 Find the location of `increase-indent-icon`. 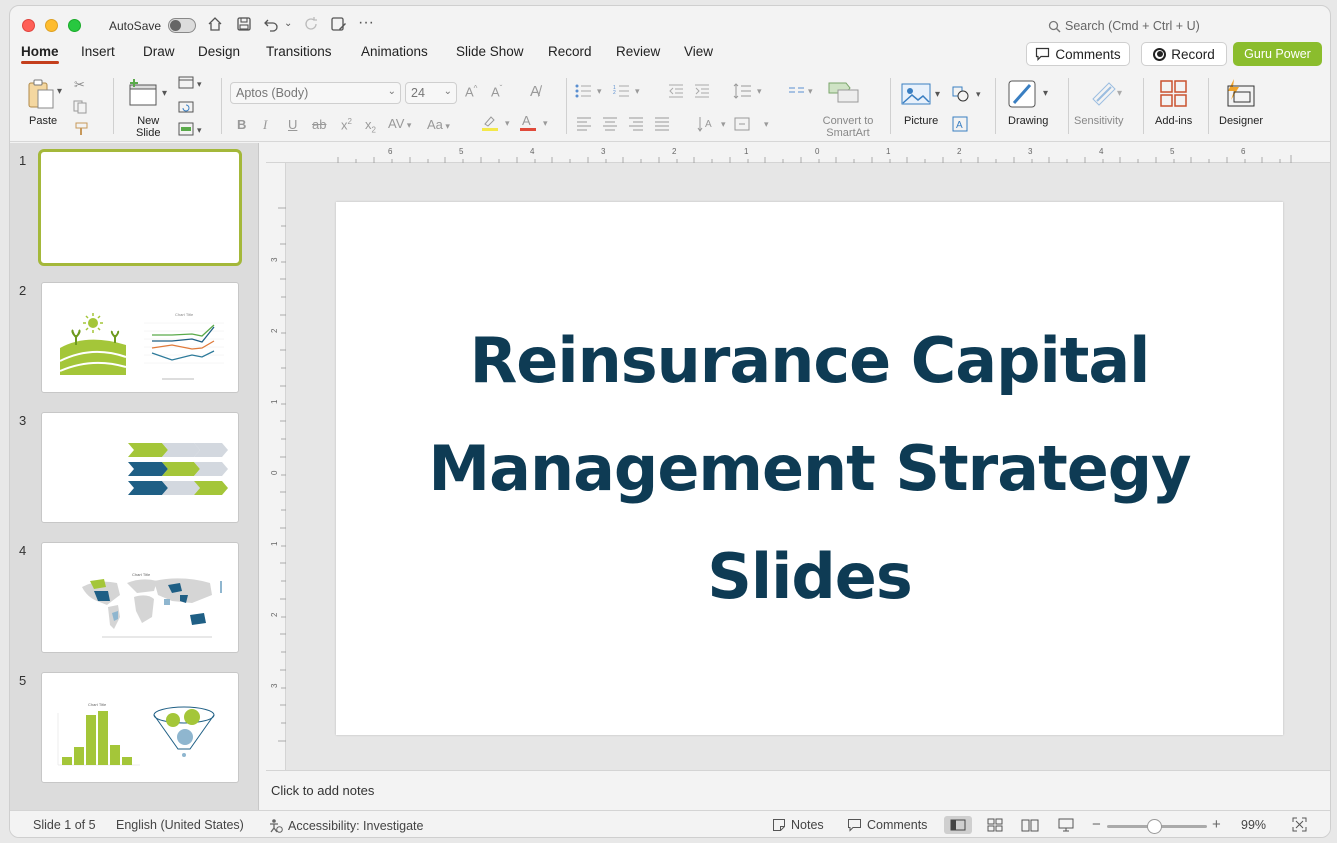

increase-indent-icon is located at coordinates (702, 92).